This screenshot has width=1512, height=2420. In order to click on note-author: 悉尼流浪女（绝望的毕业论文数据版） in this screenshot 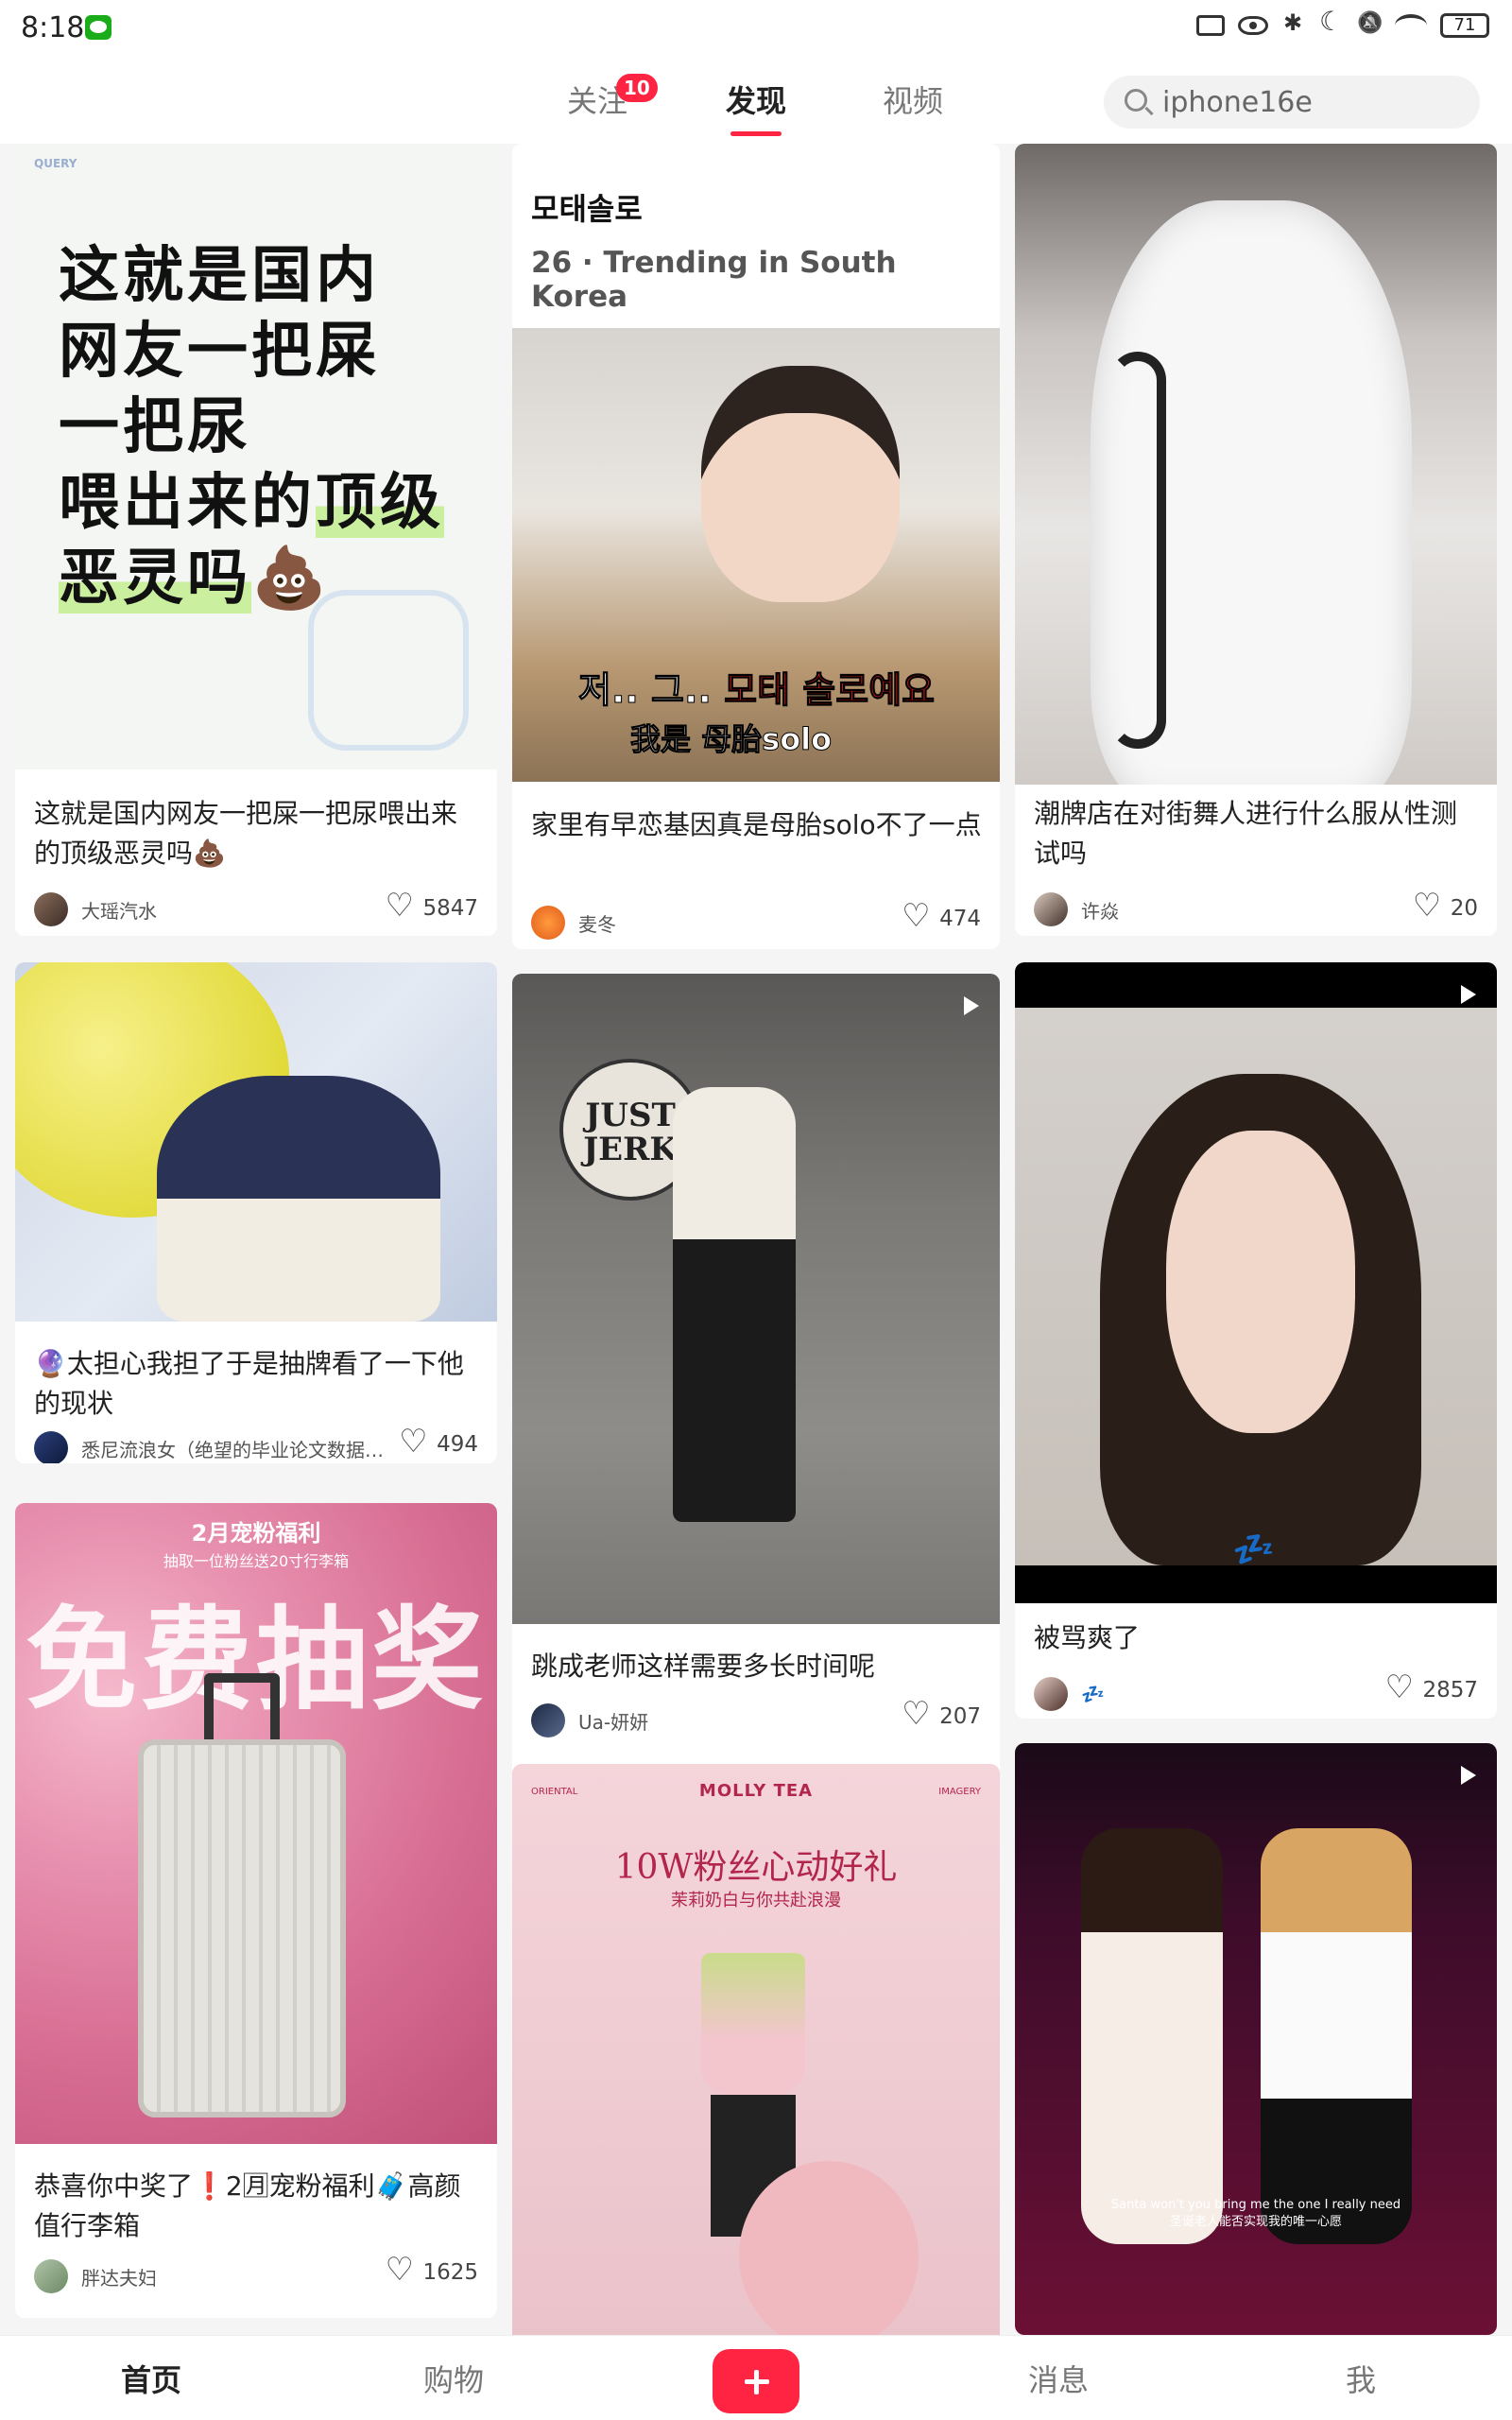, I will do `click(213, 1447)`.